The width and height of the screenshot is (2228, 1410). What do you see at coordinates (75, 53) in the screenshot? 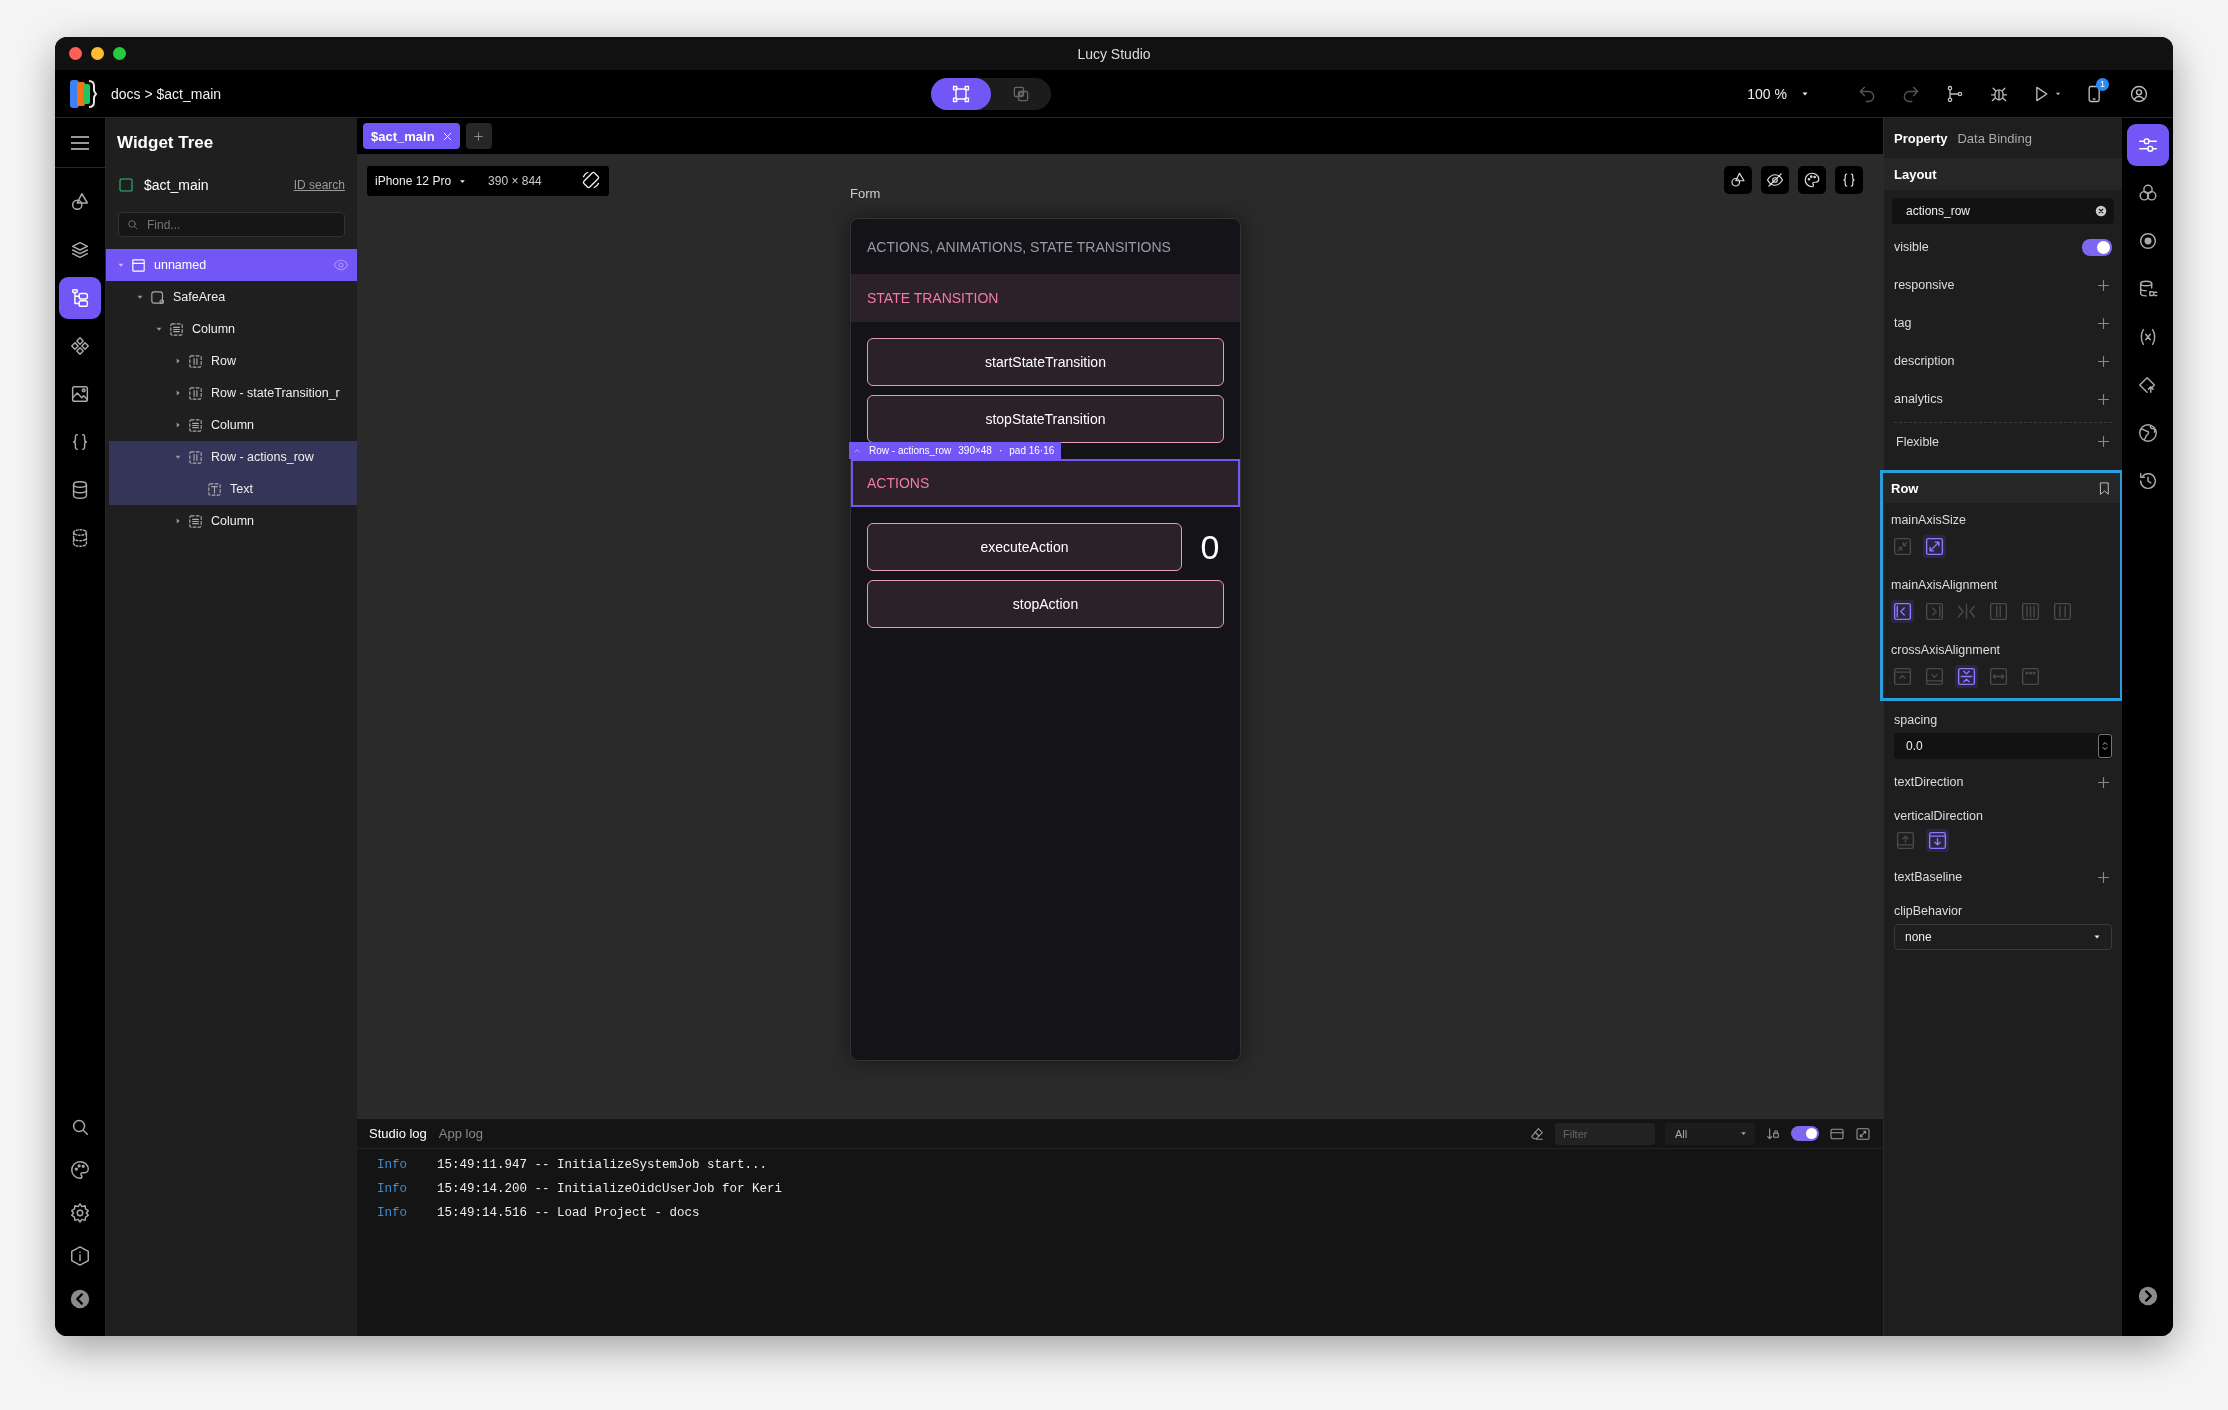
I see `close-button` at bounding box center [75, 53].